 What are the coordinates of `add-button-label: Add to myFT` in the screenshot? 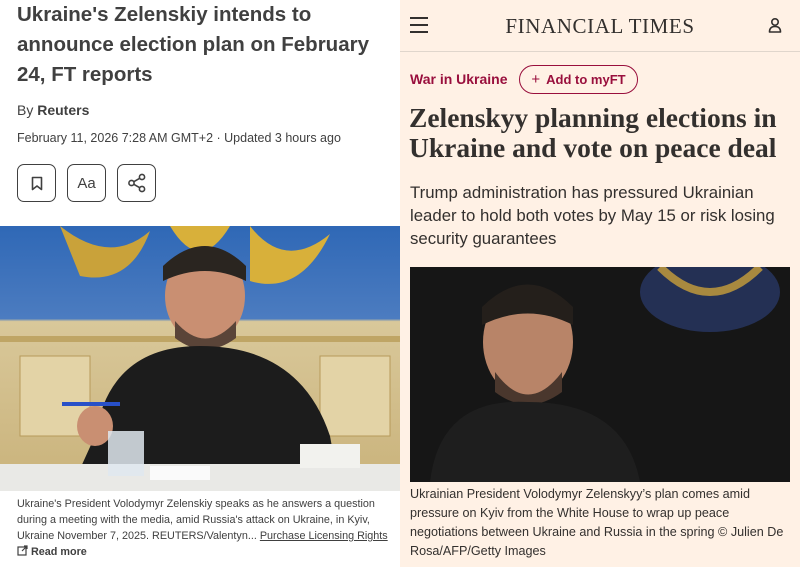 It's located at (586, 79).